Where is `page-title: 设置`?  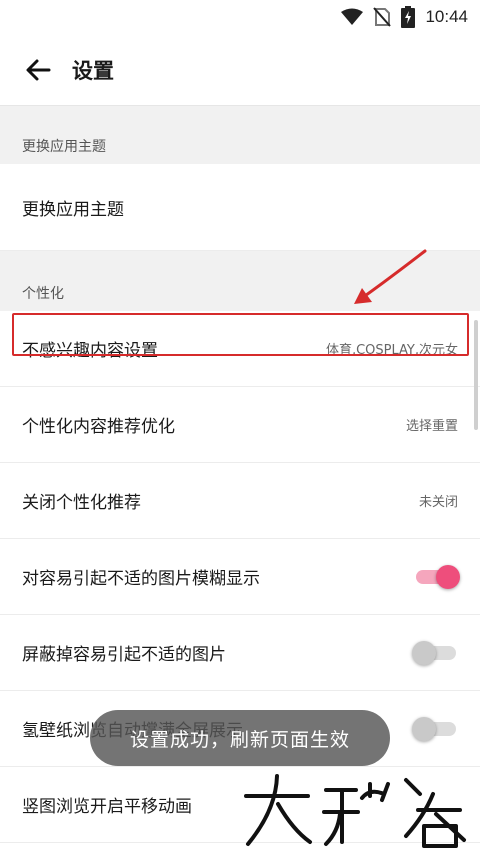
page-title: 设置 is located at coordinates (93, 70).